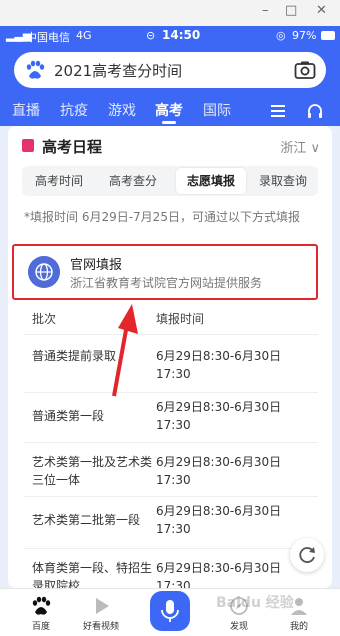 This screenshot has height=636, width=340. Describe the element at coordinates (170, 181) in the screenshot. I see `schedule-tabs: 高考时间 高考查分 志愿填报 录取查询` at that location.